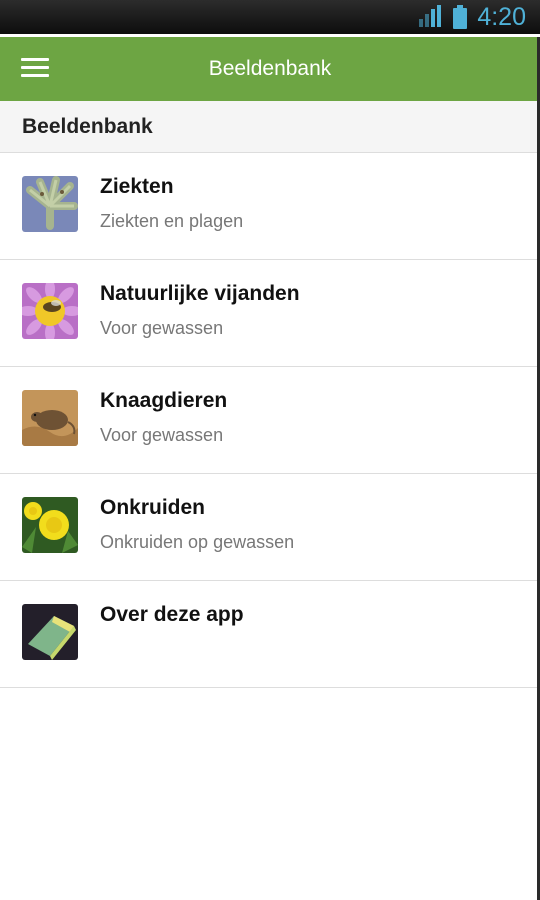 The height and width of the screenshot is (900, 540). Describe the element at coordinates (270, 527) in the screenshot. I see `list-item-onkruiden: Onkruiden Onkruiden op gewassen` at that location.